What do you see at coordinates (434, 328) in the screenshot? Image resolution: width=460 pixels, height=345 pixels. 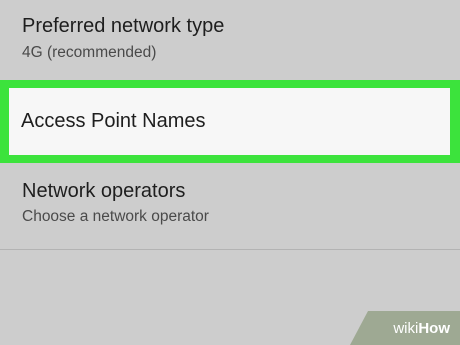 I see `watermark-how: How` at bounding box center [434, 328].